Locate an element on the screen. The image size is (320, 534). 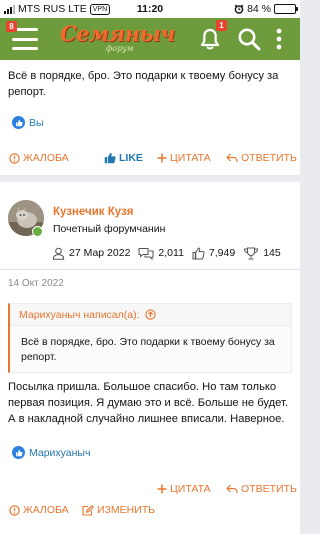
points-count: 145 is located at coordinates (272, 253).